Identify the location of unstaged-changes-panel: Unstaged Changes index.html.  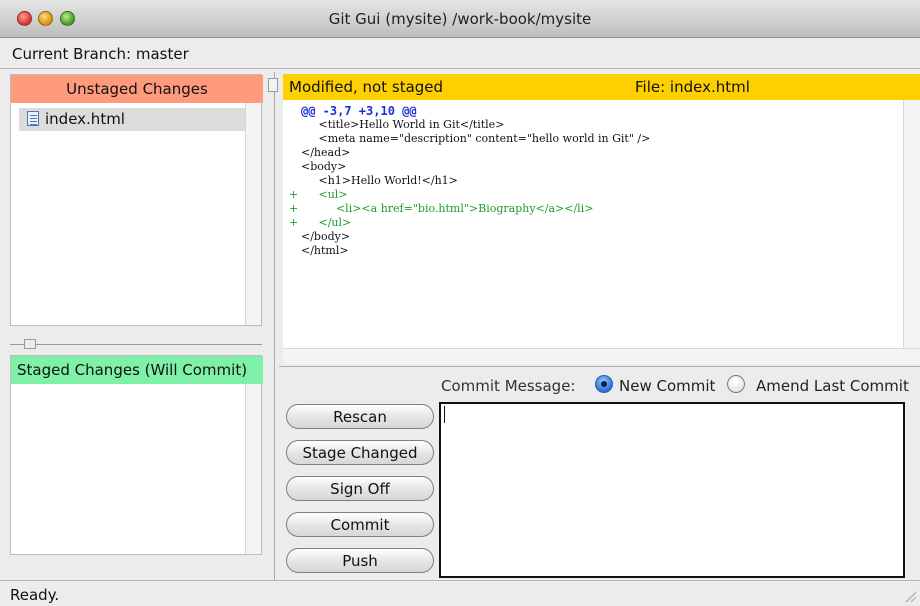
(136, 200).